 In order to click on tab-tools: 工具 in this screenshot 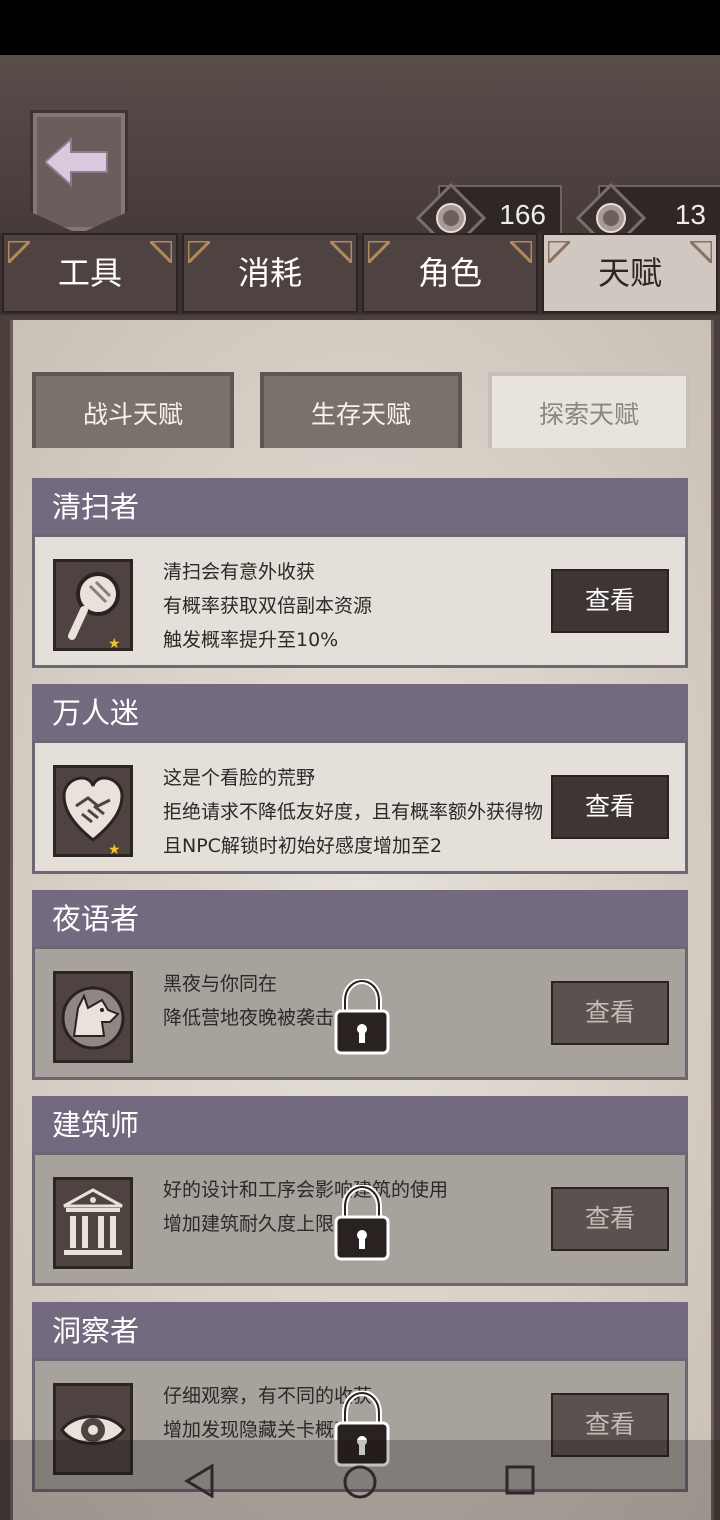, I will do `click(90, 273)`.